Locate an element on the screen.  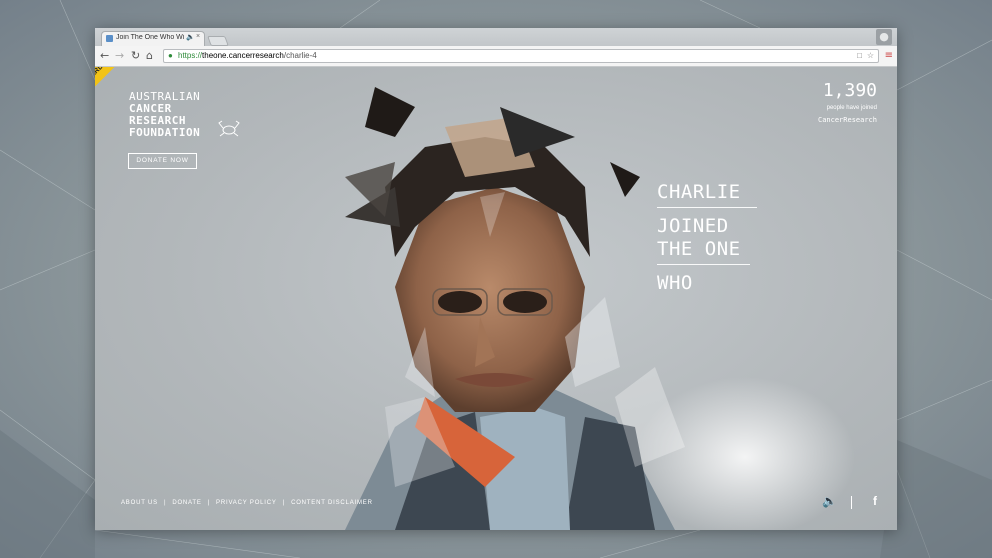
home-icon: ⌂ is located at coordinates (149, 56).